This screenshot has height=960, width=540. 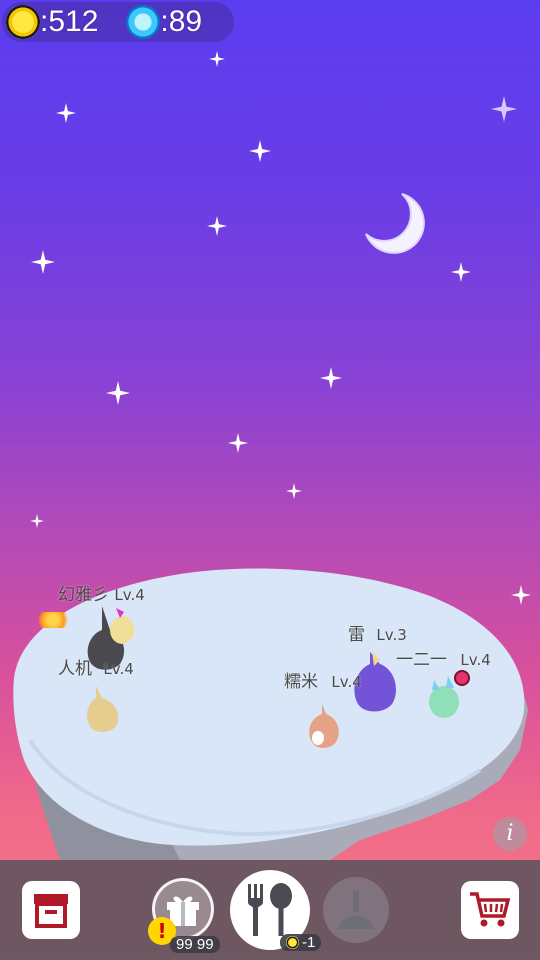 I want to click on player-label: 幻雅彡 Lv.4, so click(x=101, y=592).